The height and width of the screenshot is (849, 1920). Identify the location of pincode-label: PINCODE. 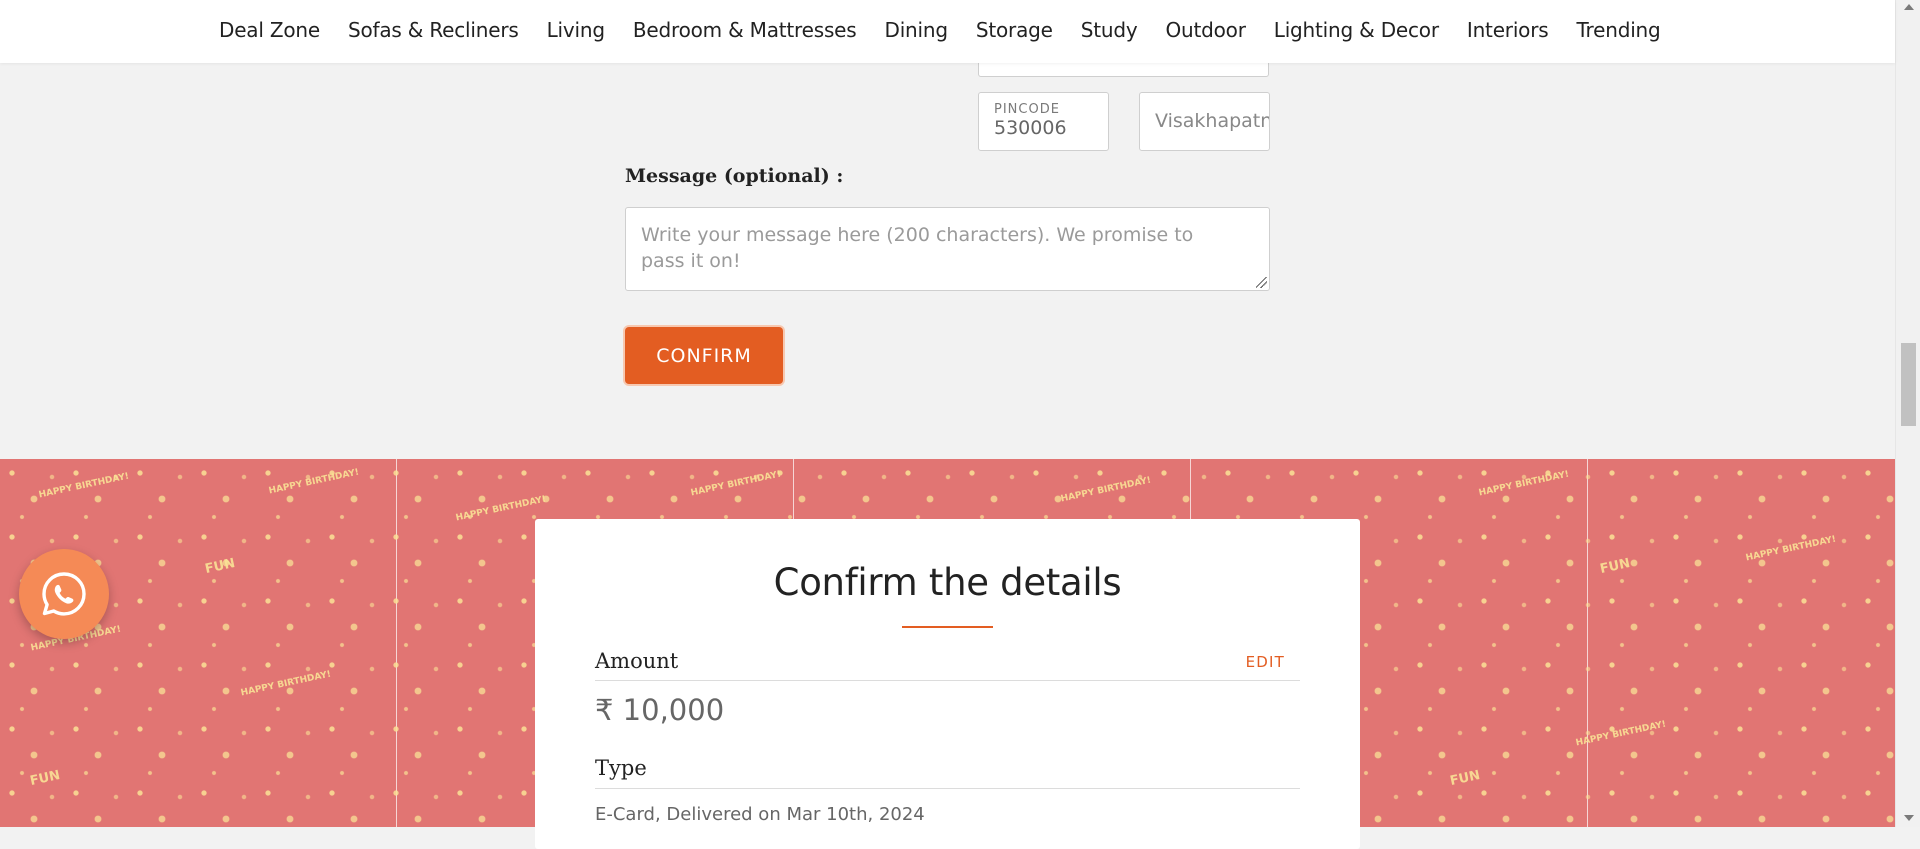
(1027, 109).